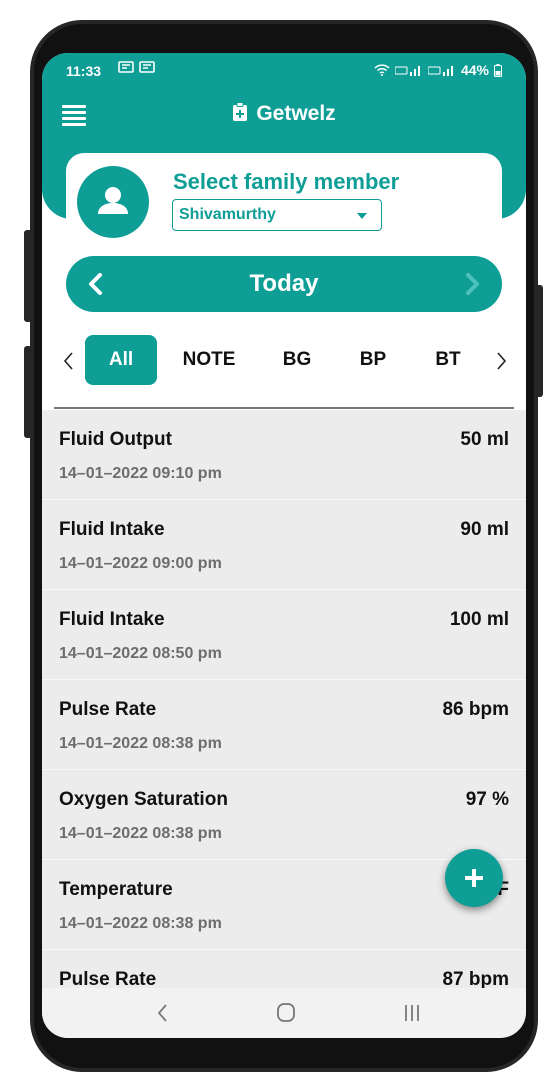  I want to click on entry-time: 14–01–2022 08:50 pm, so click(140, 653).